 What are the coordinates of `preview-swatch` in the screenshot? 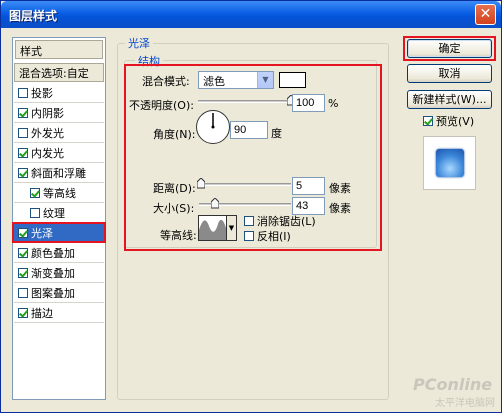 It's located at (449, 163).